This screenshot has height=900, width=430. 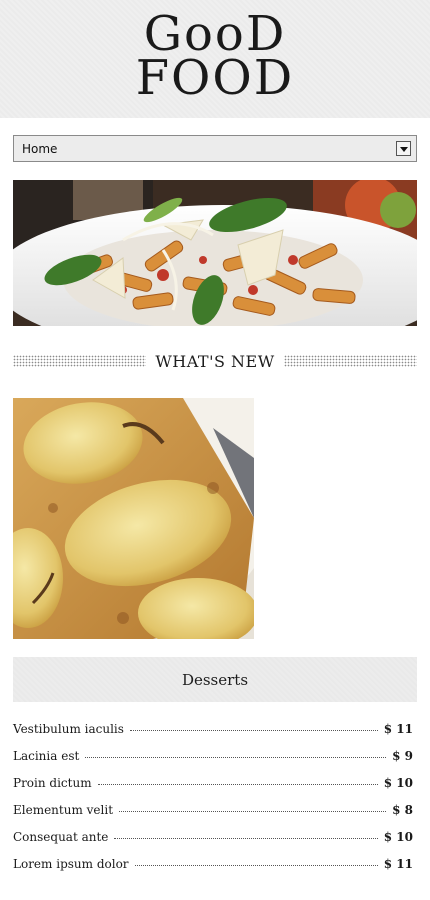 I want to click on menu-item: Consequat ante $ 10, so click(x=213, y=843).